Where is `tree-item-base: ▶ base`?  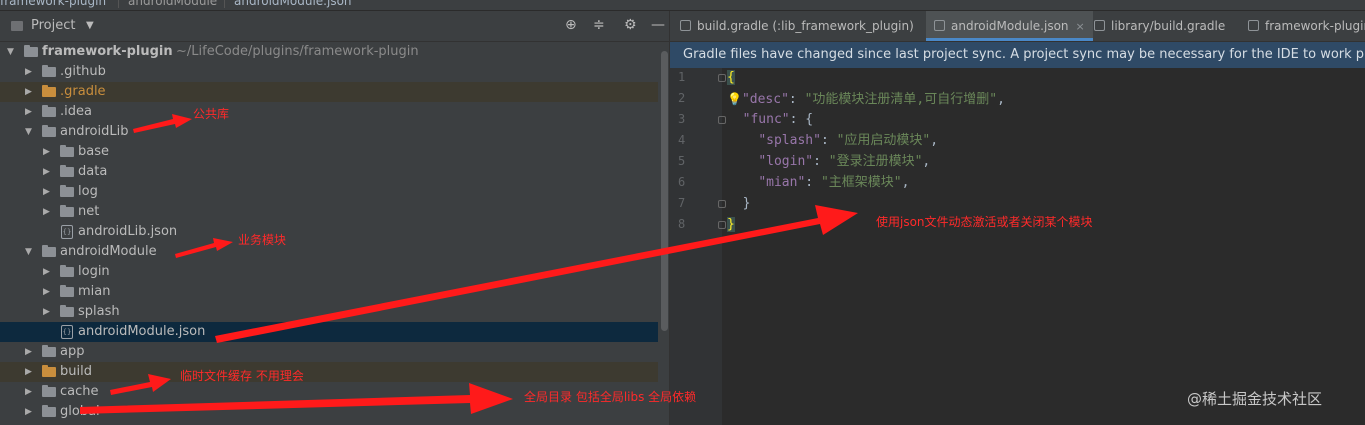 tree-item-base: ▶ base is located at coordinates (329, 152).